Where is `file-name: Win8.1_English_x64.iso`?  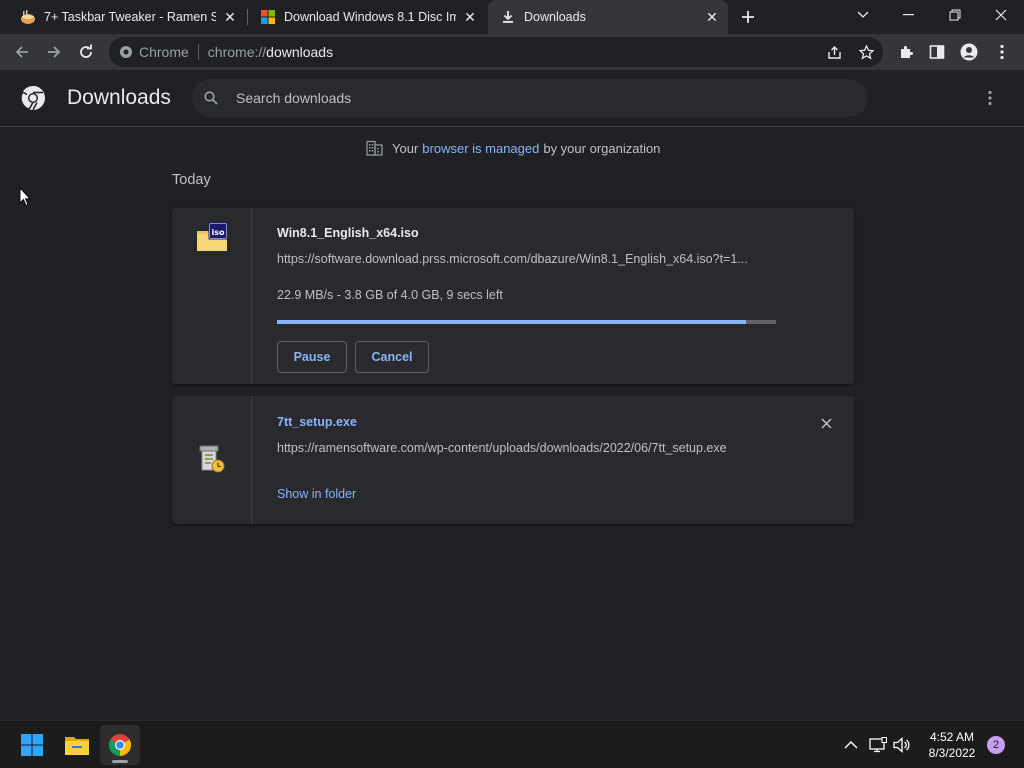 file-name: Win8.1_English_x64.iso is located at coordinates (348, 233).